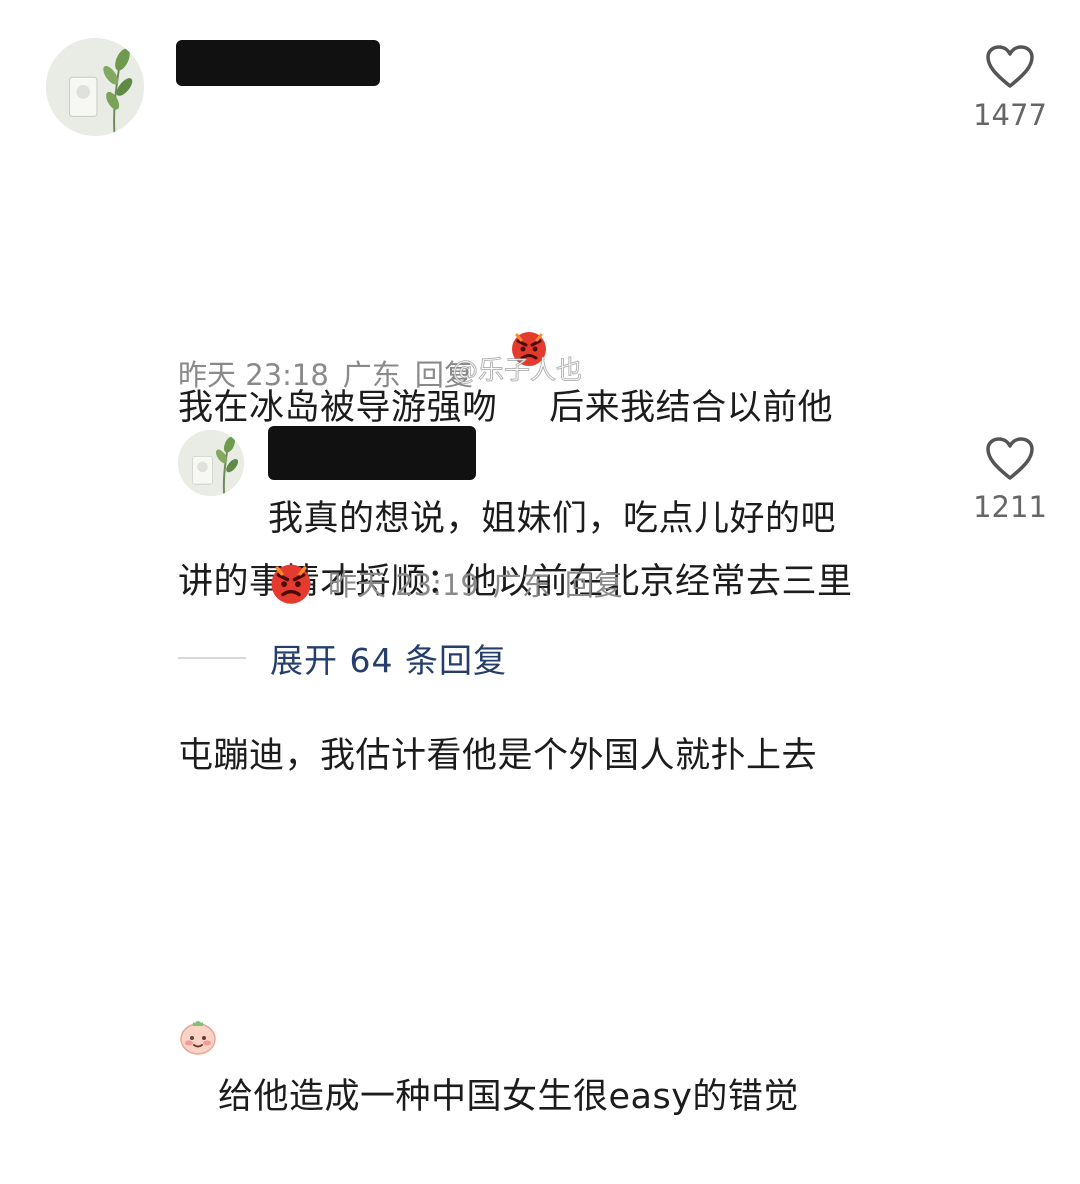 The image size is (1080, 1184). I want to click on reply-button: 回复, so click(594, 583).